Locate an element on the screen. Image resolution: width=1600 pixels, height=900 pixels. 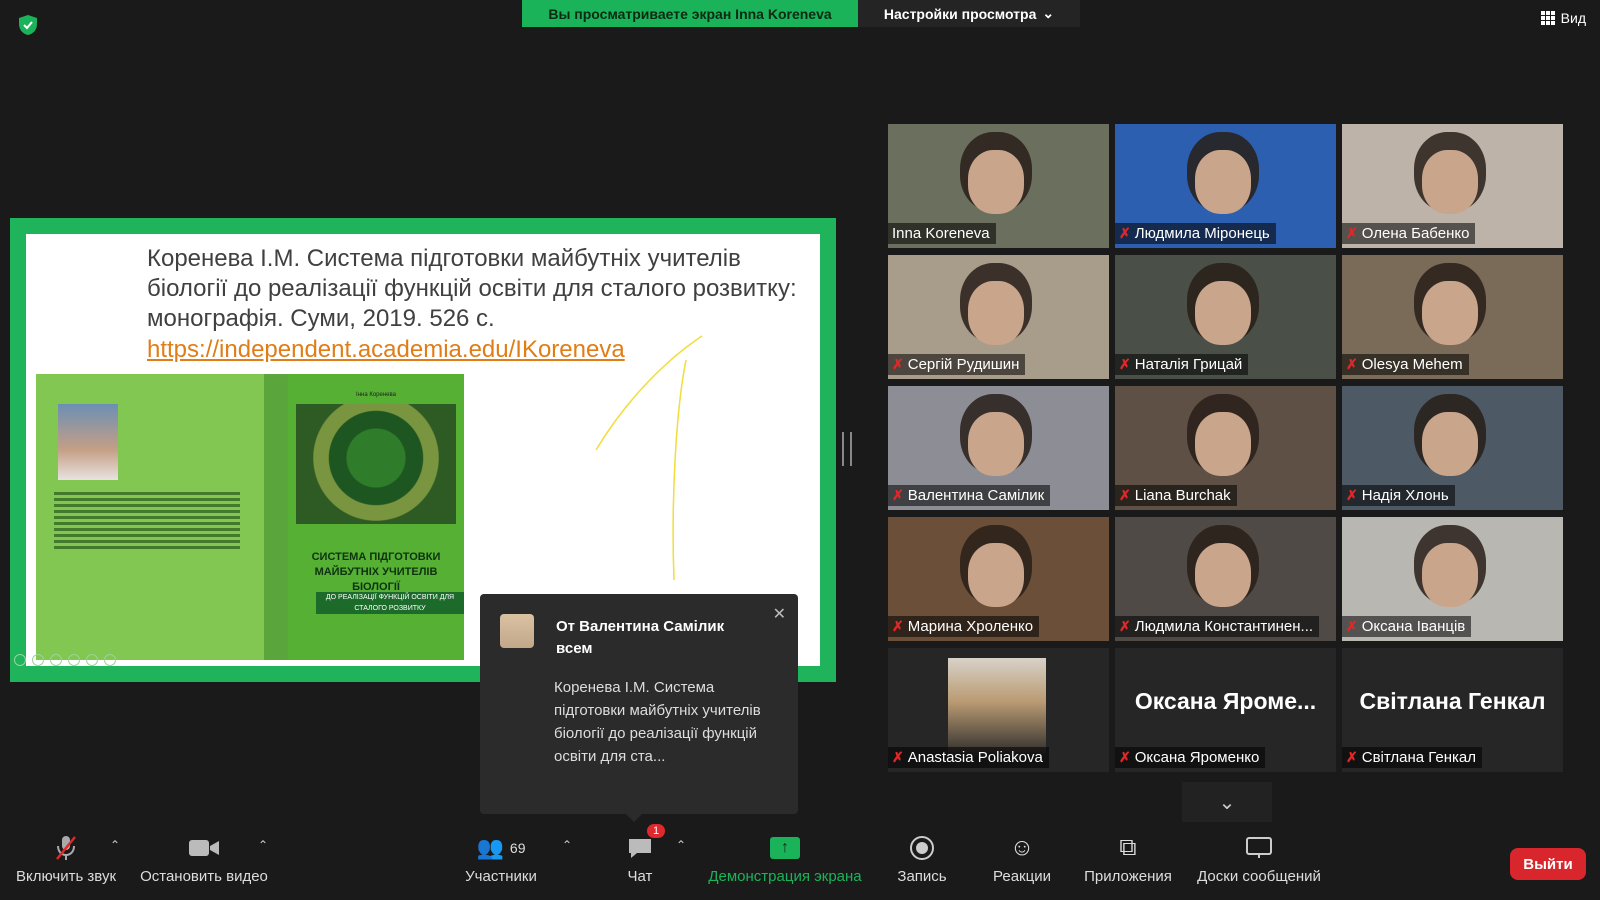
participant-tile: ✗ Надія Хлонь is located at coordinates (1452, 448).